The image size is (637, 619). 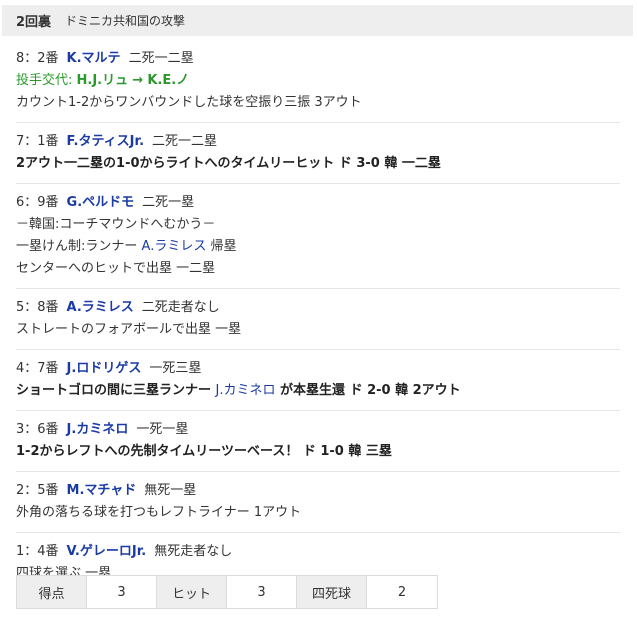 What do you see at coordinates (180, 307) in the screenshot?
I see `situation-text: 二死走者なし` at bounding box center [180, 307].